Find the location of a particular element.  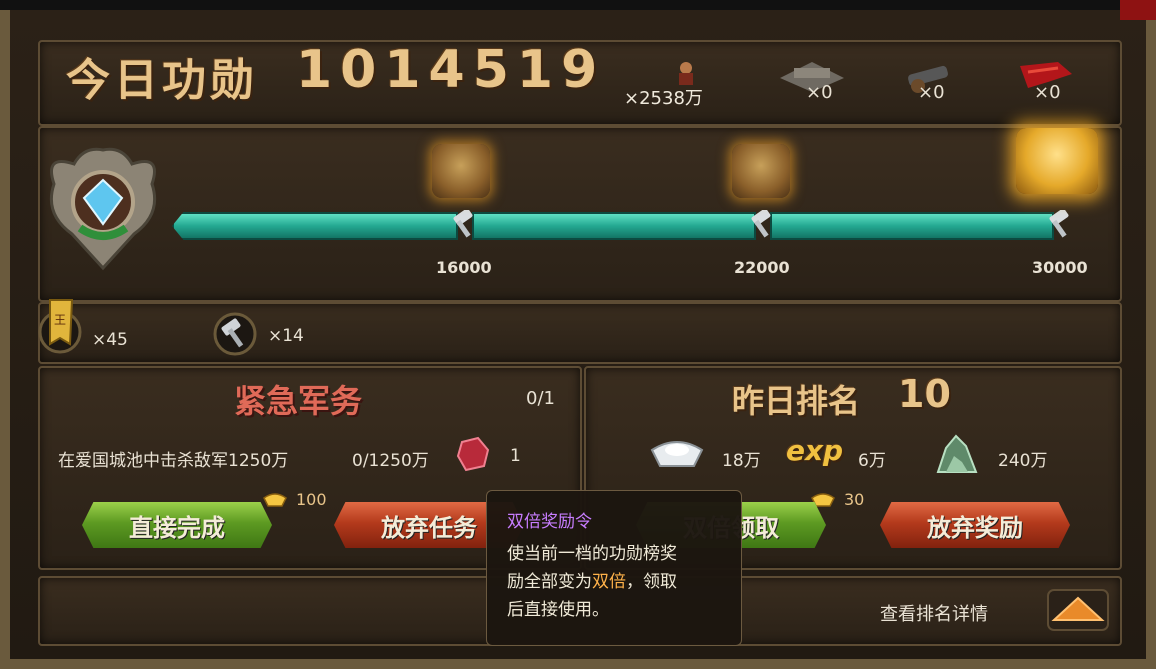

abandon-reward-button: 放弃奖励 is located at coordinates (975, 525).